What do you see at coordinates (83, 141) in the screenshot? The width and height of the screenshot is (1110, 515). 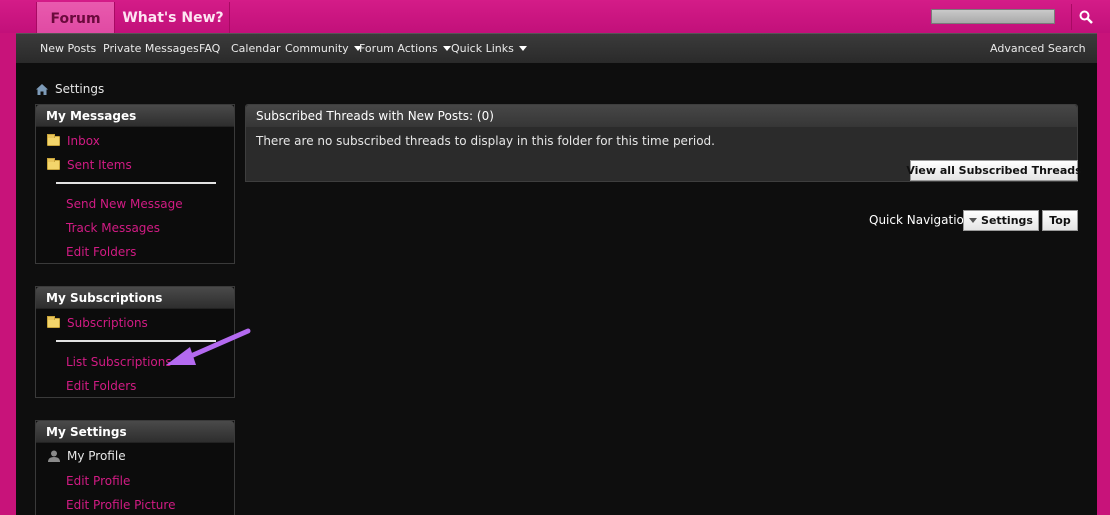 I see `sidebar-item-label: Inbox` at bounding box center [83, 141].